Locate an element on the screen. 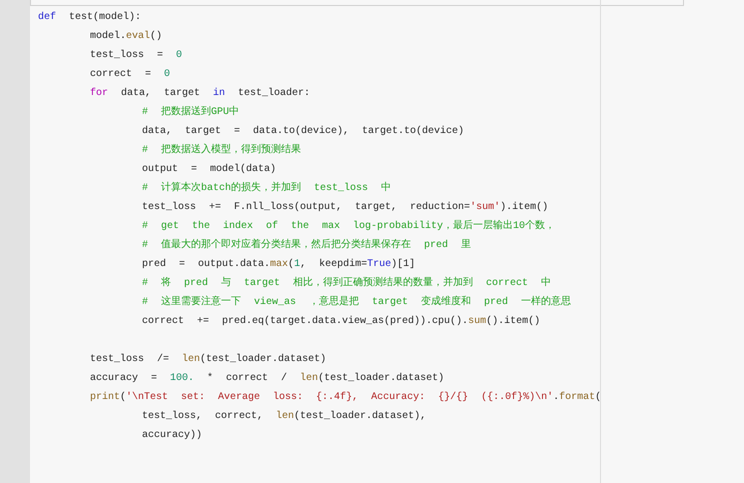  code-line: # 把数据送入模型，得到预测结果 is located at coordinates (221, 150).